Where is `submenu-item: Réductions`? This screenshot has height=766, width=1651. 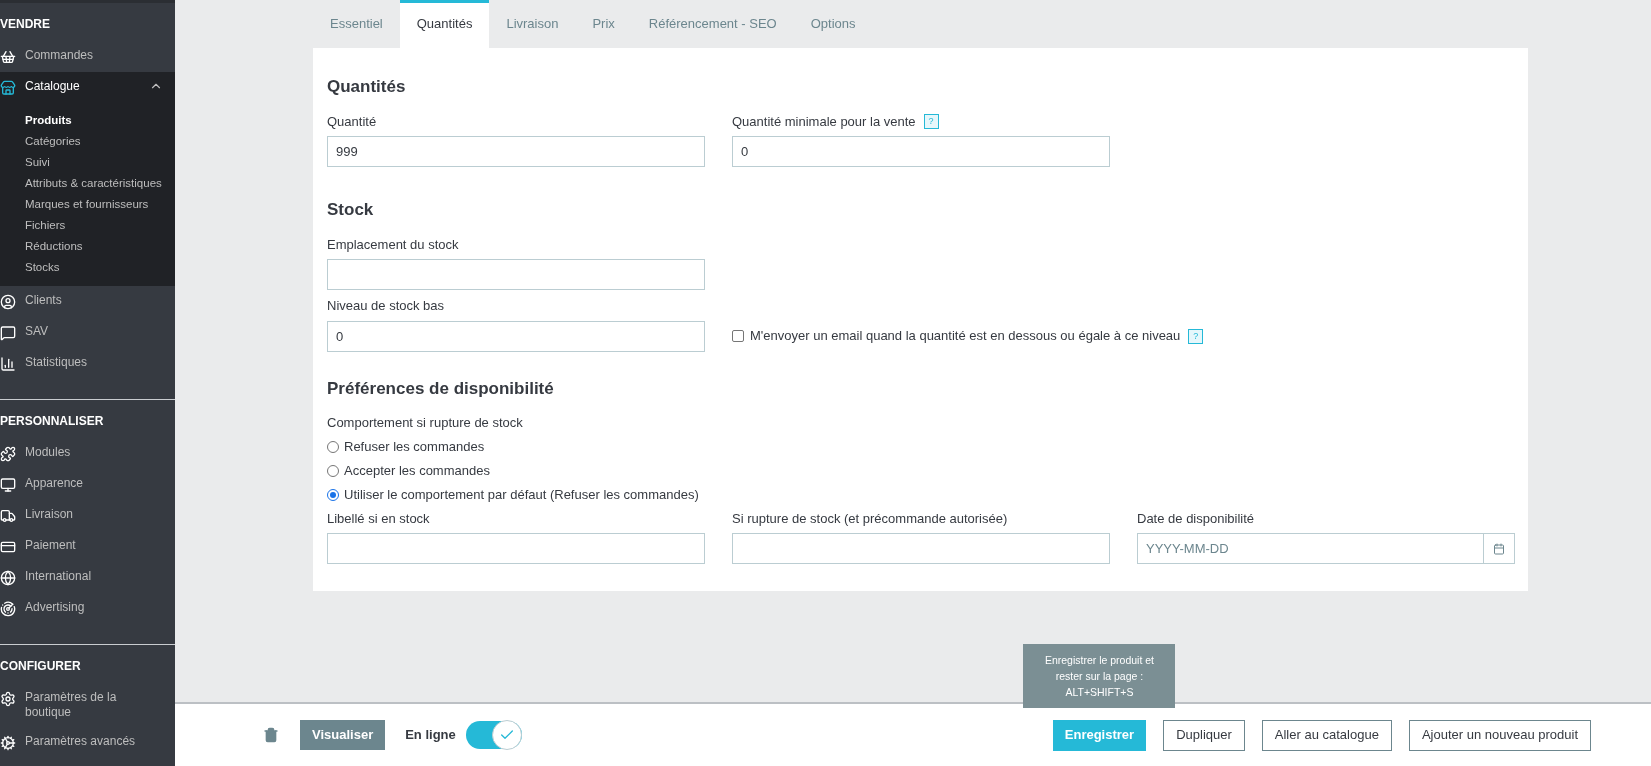
submenu-item: Réductions is located at coordinates (87, 246).